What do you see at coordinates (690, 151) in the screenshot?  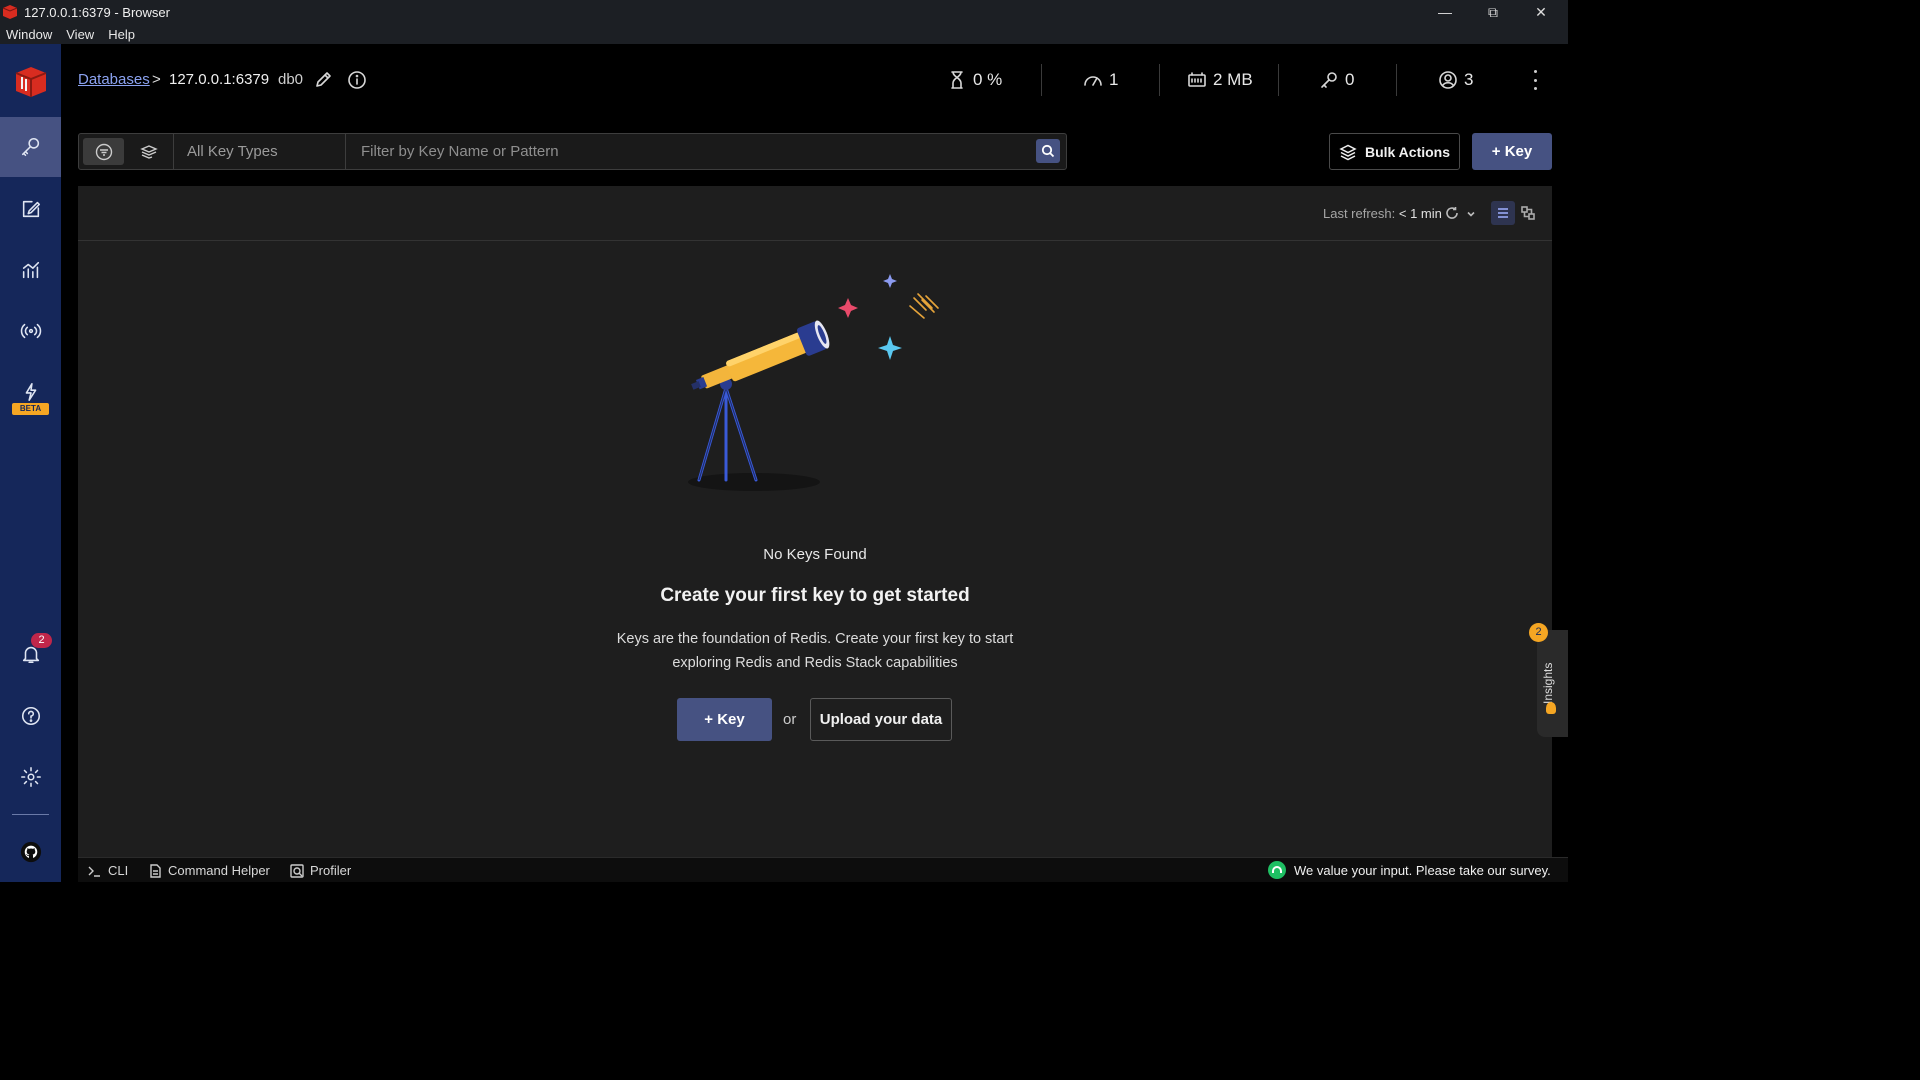 I see `key-filter-input` at bounding box center [690, 151].